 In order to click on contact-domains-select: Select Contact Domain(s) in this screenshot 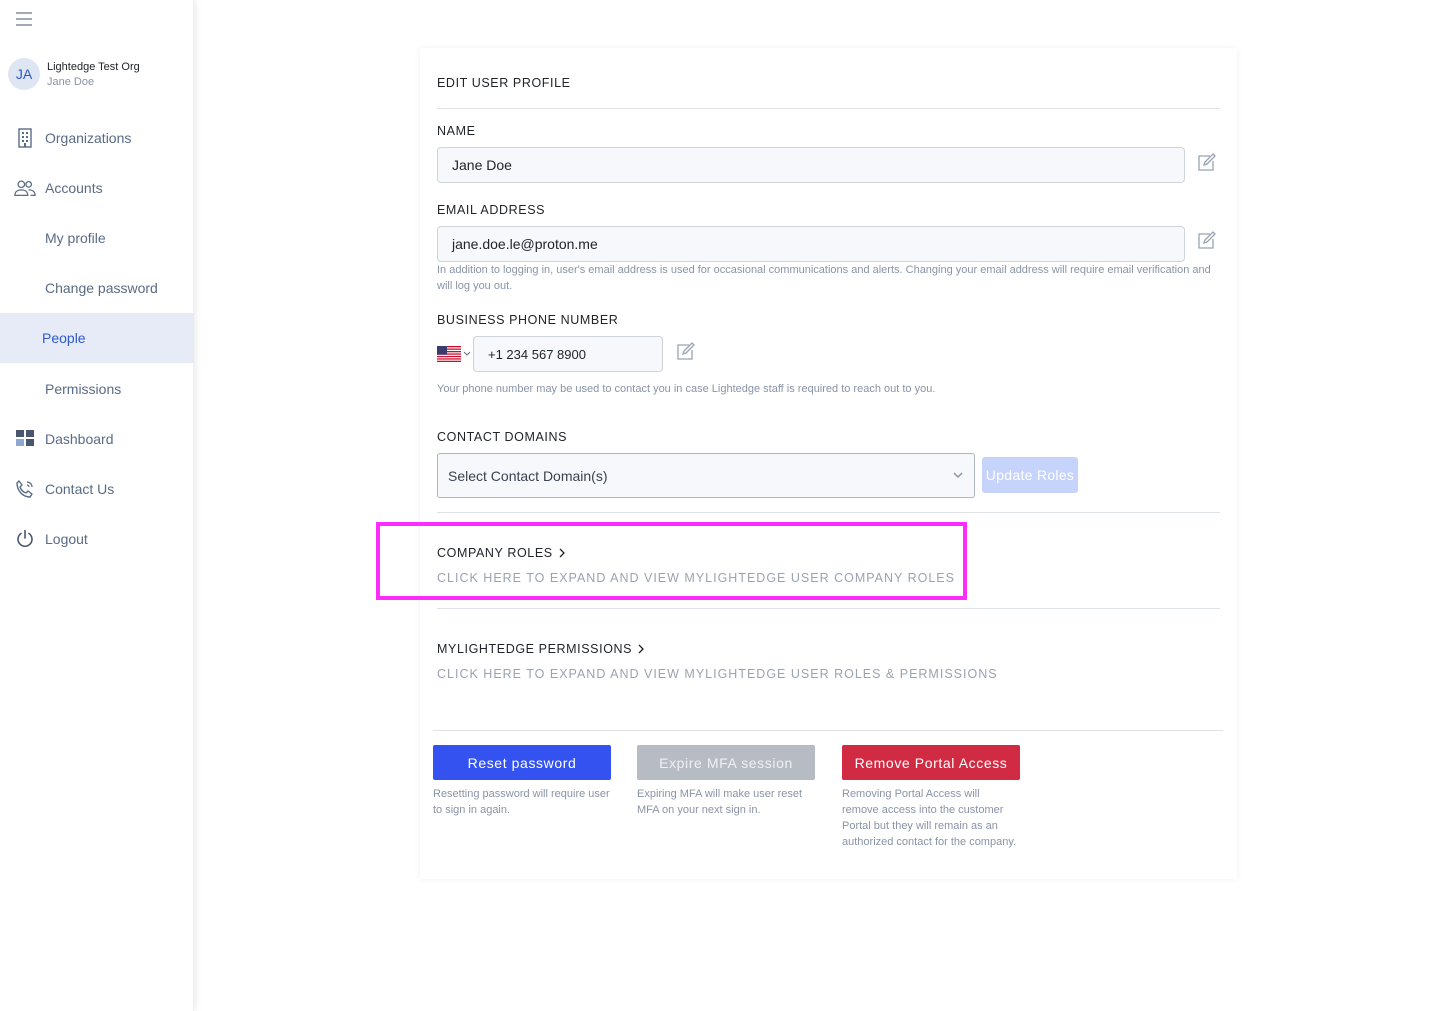, I will do `click(706, 475)`.